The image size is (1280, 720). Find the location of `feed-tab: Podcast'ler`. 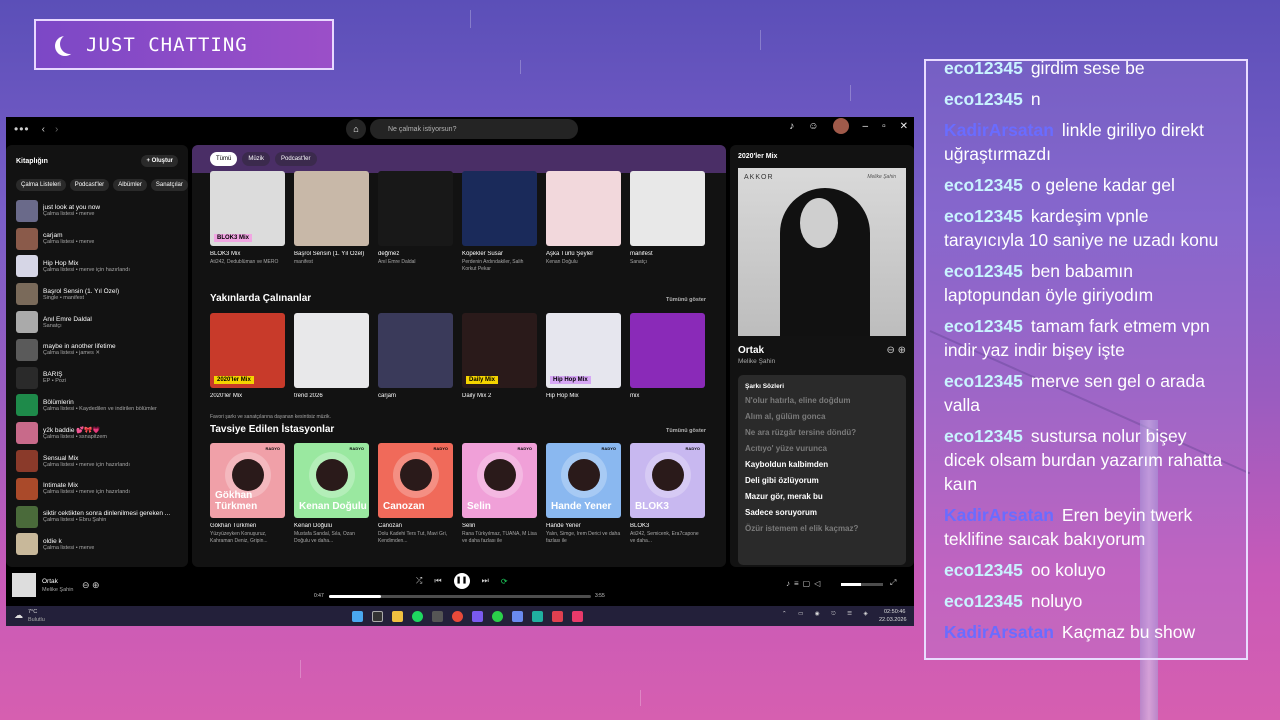

feed-tab: Podcast'ler is located at coordinates (296, 159).